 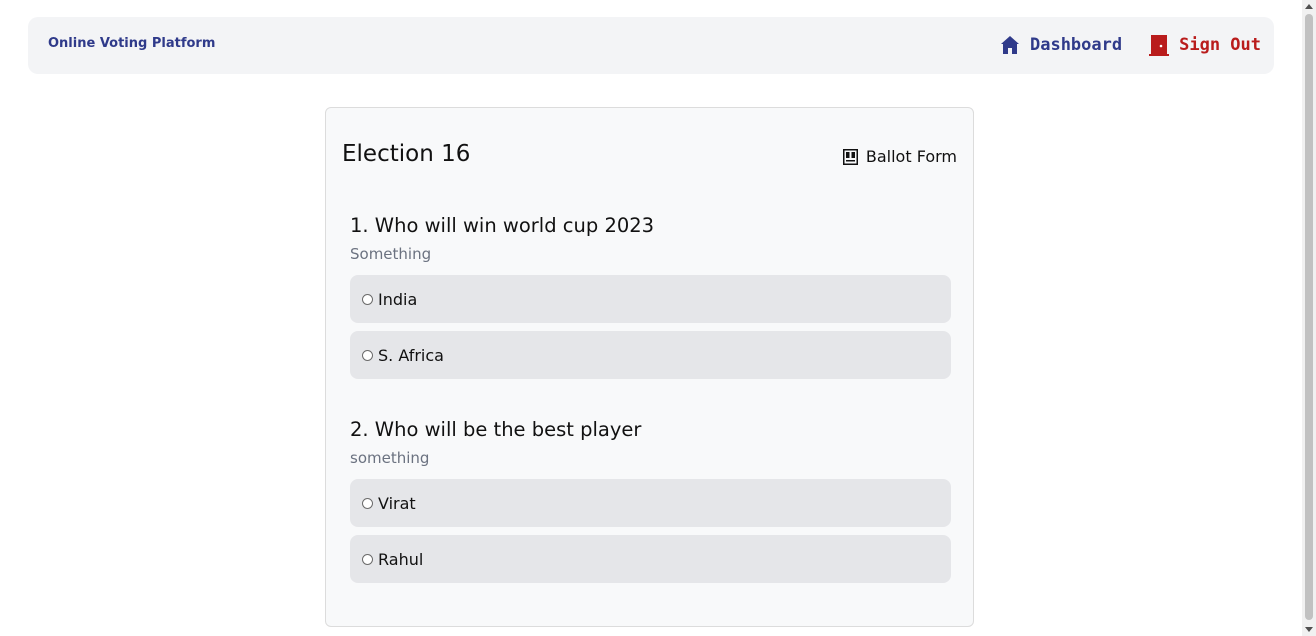 I want to click on question-description: something, so click(x=390, y=458).